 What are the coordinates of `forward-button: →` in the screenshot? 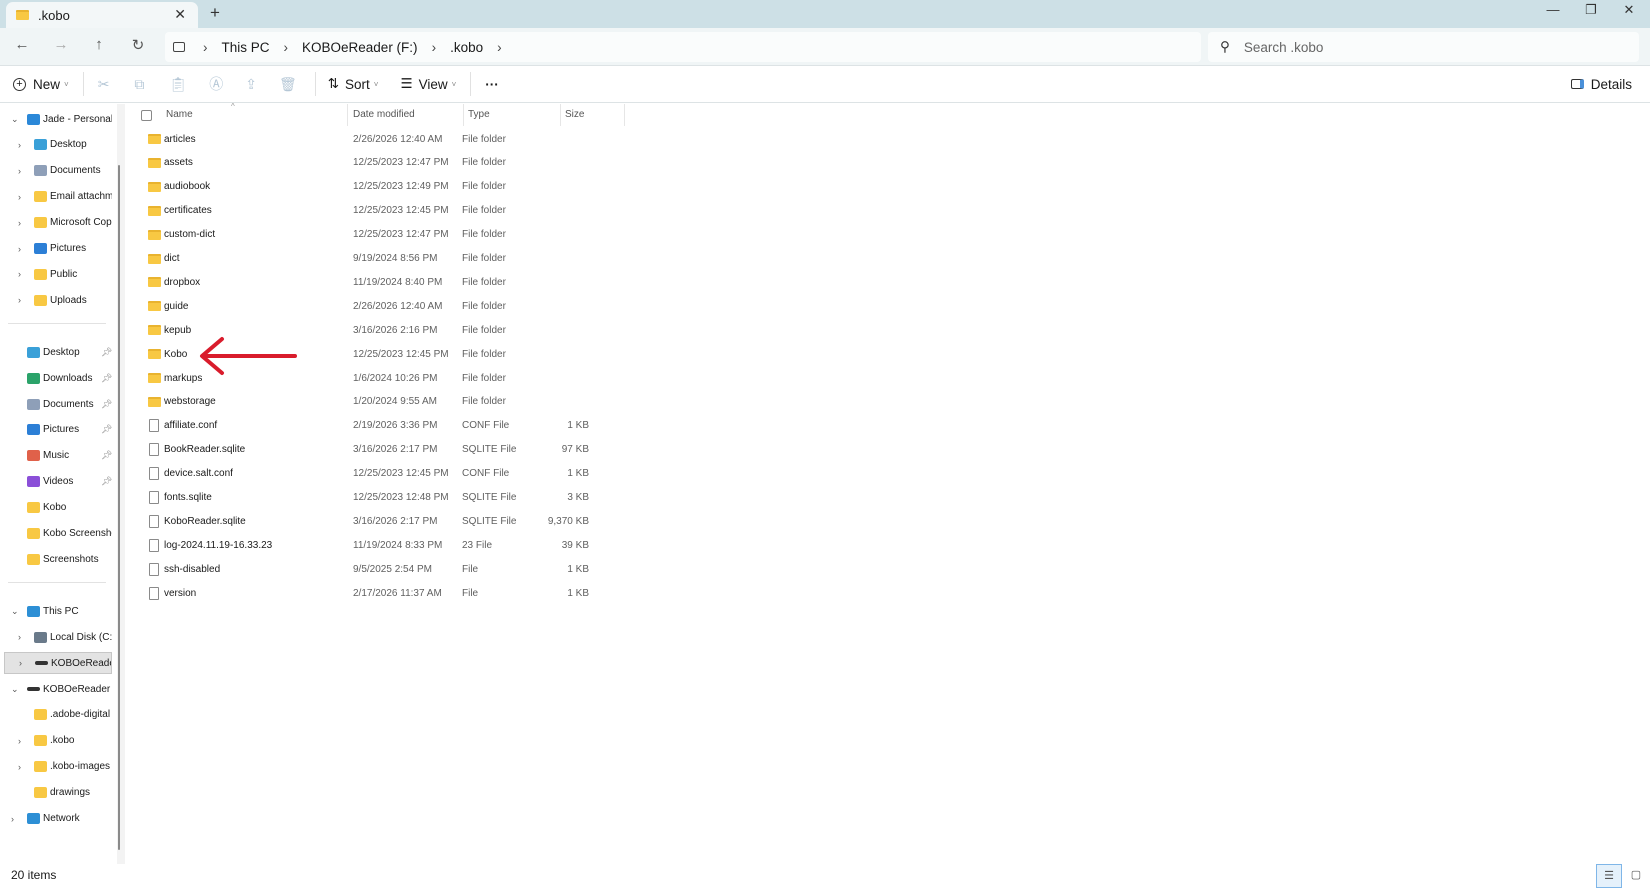 It's located at (61, 44).